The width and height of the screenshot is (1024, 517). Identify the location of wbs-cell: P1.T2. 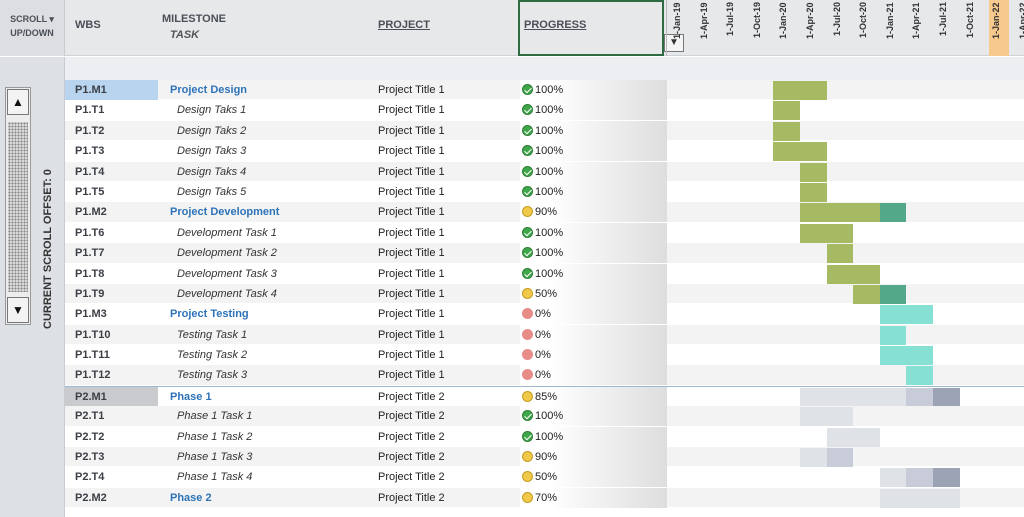
(111, 131).